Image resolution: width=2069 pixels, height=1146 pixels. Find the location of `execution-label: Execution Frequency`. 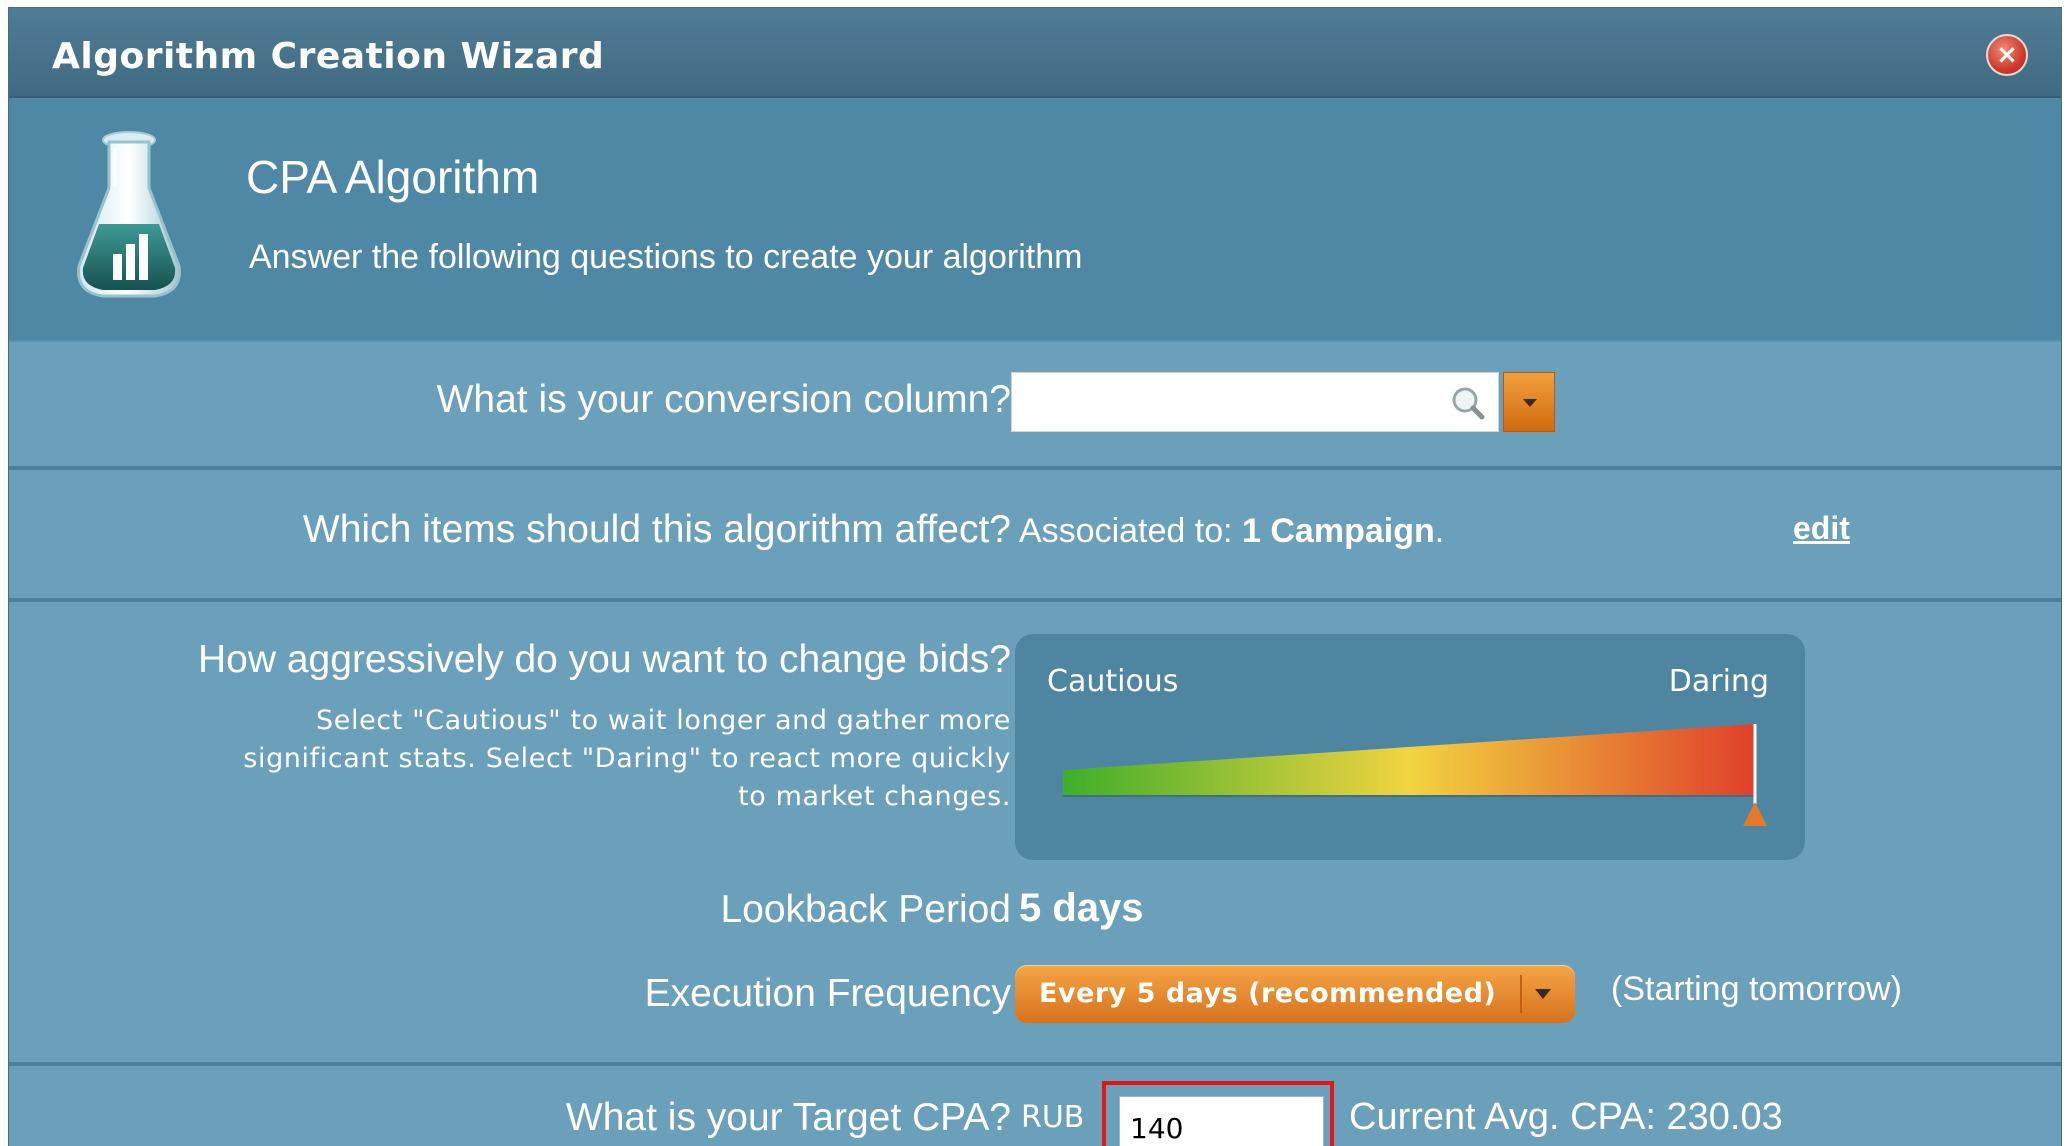

execution-label: Execution Frequency is located at coordinates (827, 993).